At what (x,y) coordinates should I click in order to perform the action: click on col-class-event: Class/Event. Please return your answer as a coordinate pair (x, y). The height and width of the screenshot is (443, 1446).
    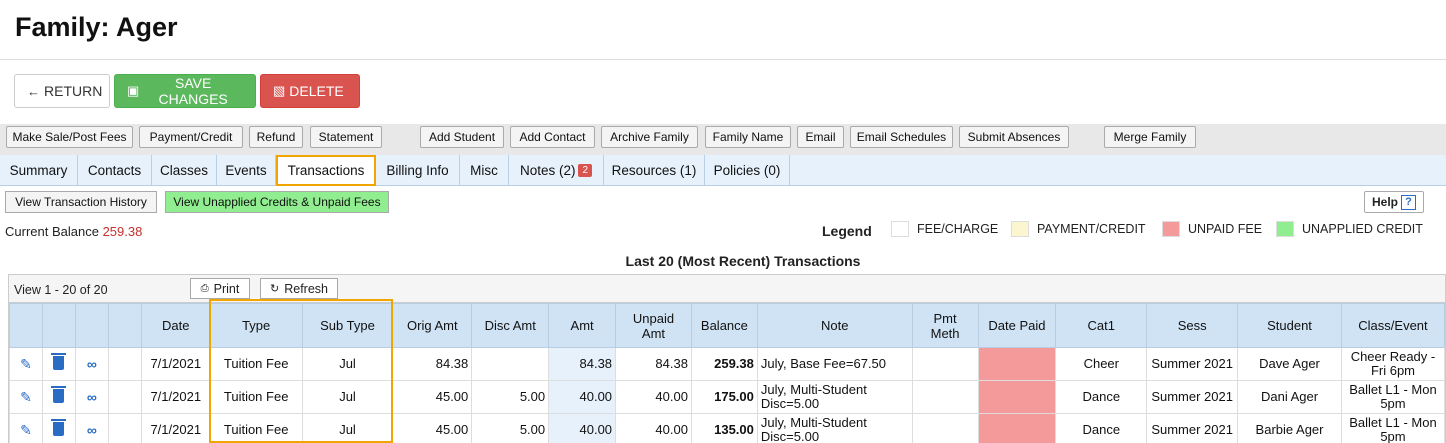
    Looking at the image, I should click on (1393, 325).